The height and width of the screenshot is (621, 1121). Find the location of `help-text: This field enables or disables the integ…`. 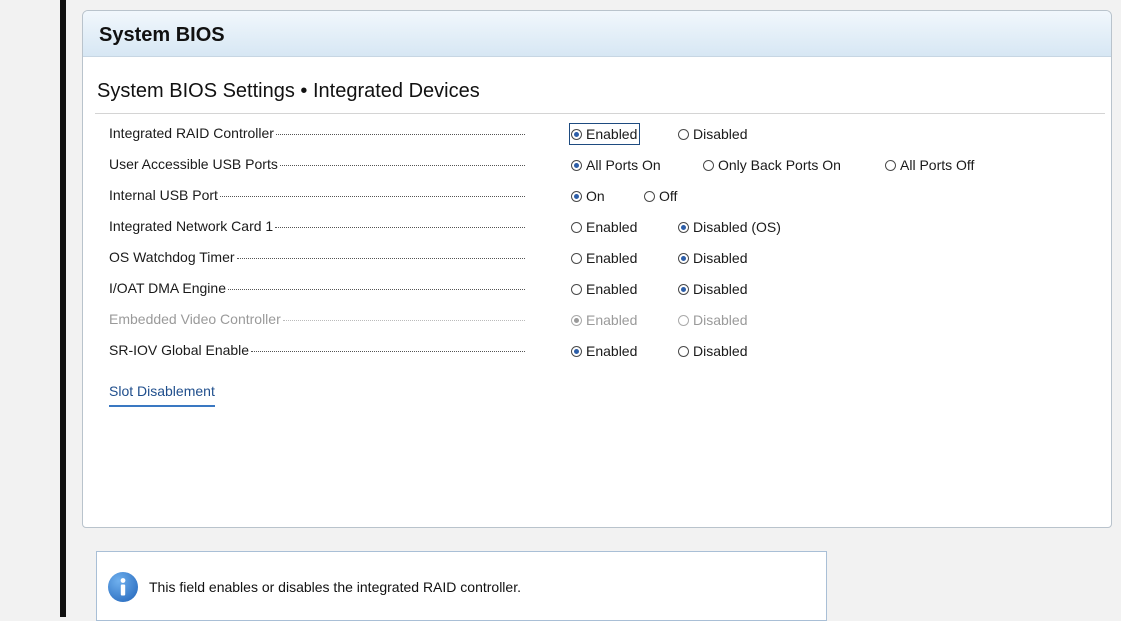

help-text: This field enables or disables the integ… is located at coordinates (335, 587).